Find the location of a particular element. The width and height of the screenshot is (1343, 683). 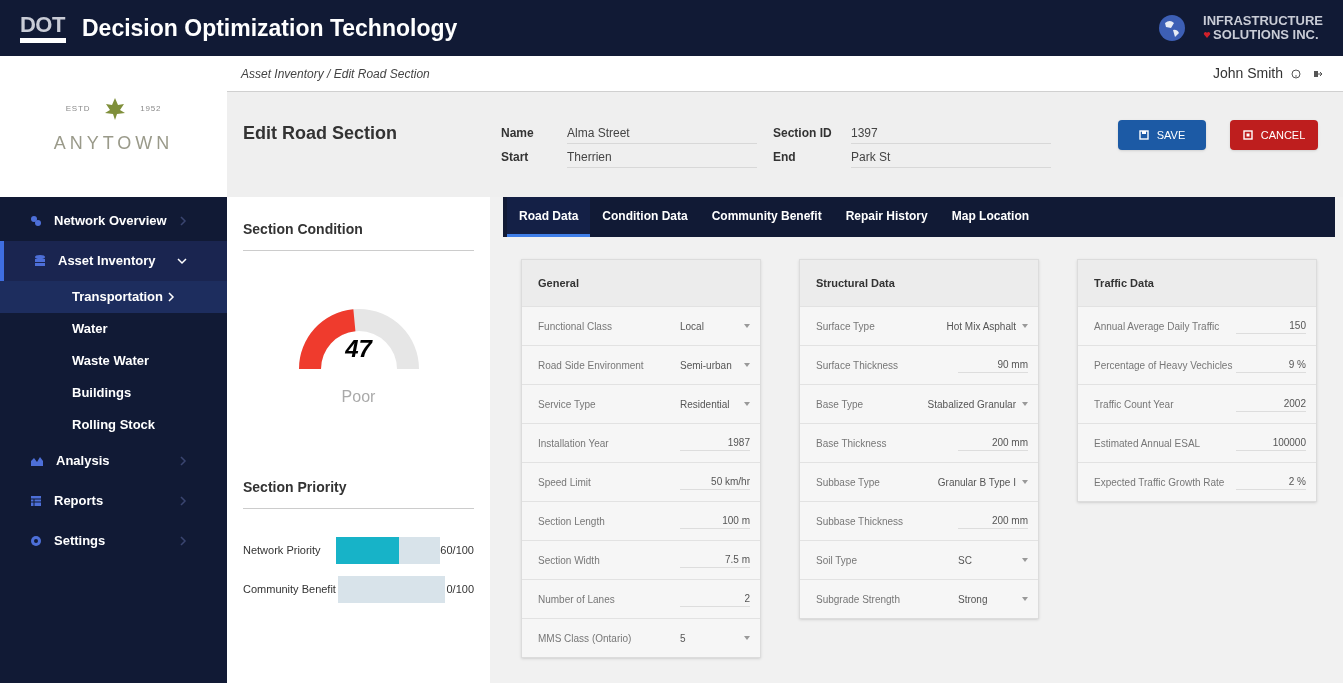

dropdown: Local is located at coordinates (715, 326).